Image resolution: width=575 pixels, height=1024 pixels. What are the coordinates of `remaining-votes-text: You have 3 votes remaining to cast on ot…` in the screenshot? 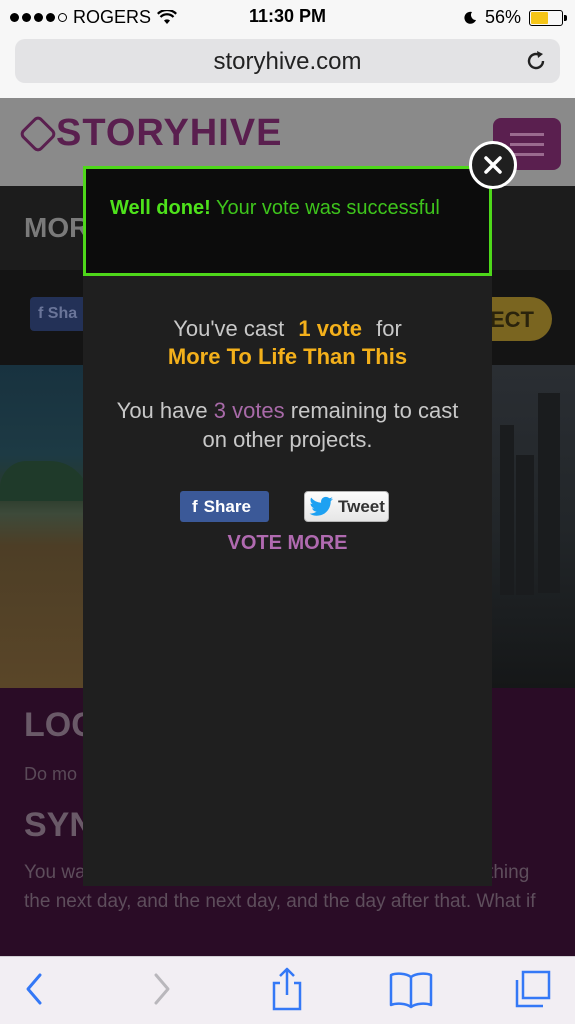 It's located at (287, 425).